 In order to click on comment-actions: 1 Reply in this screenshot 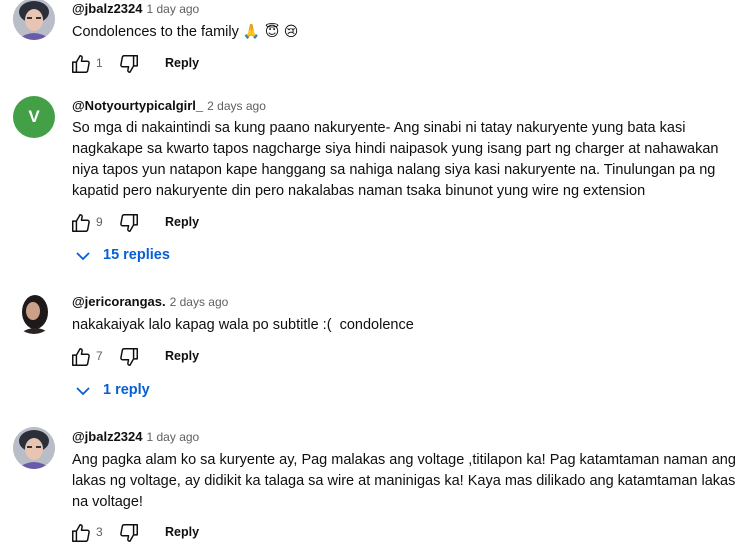, I will do `click(220, 64)`.